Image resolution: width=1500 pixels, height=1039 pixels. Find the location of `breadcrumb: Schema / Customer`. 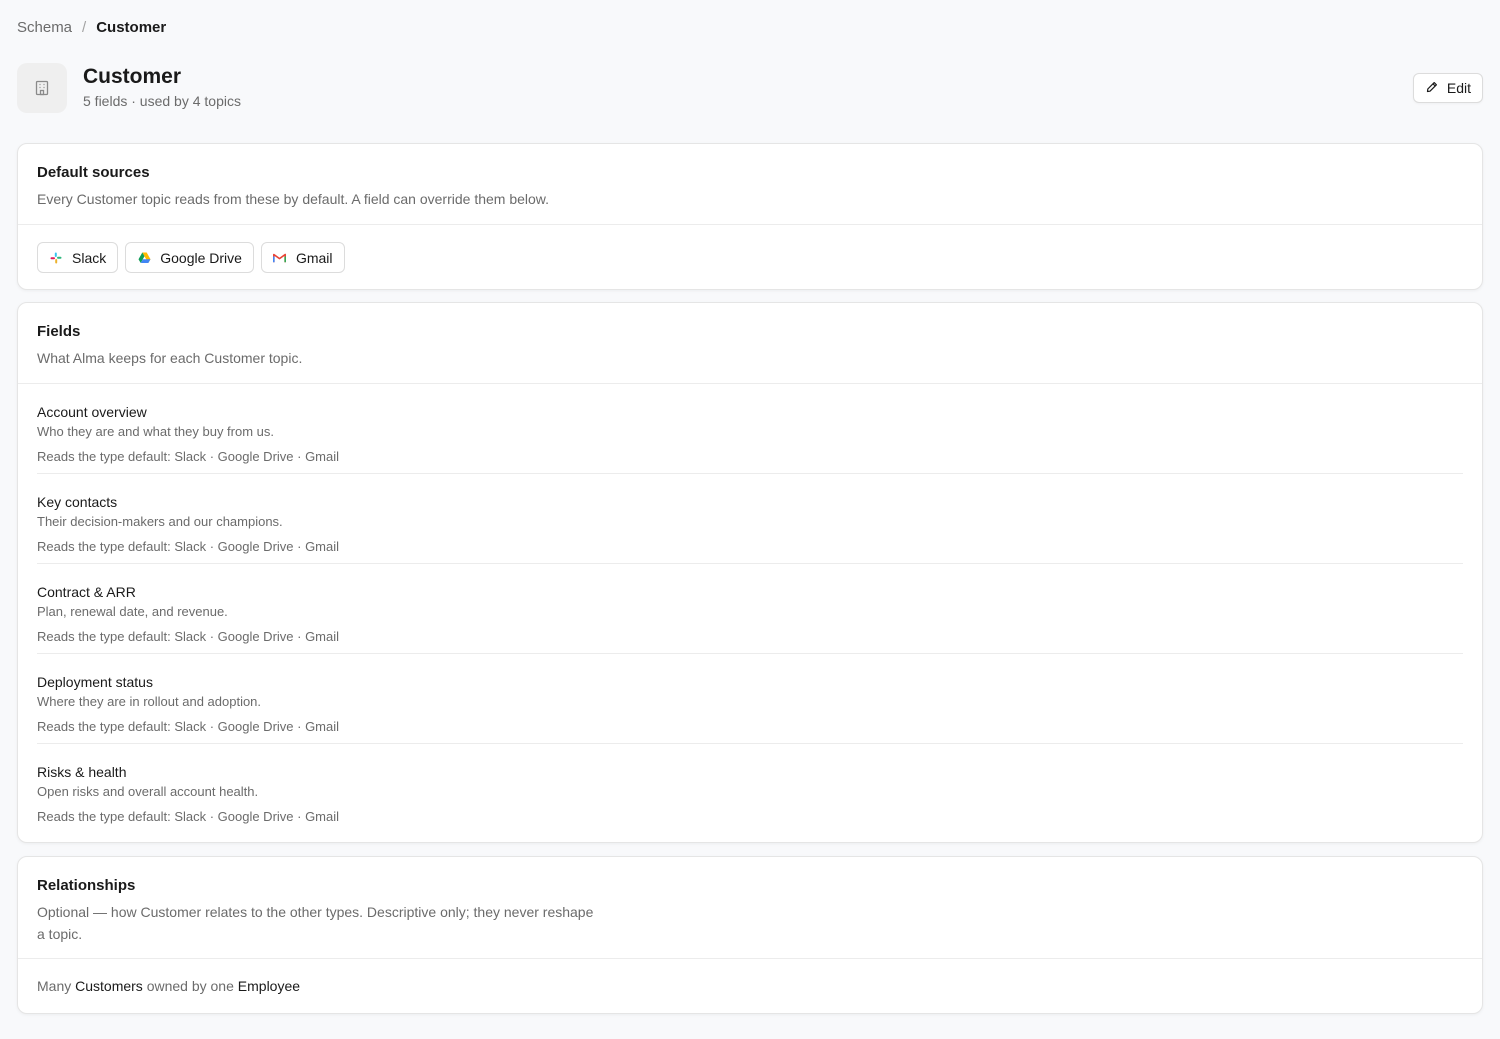

breadcrumb: Schema / Customer is located at coordinates (91, 27).